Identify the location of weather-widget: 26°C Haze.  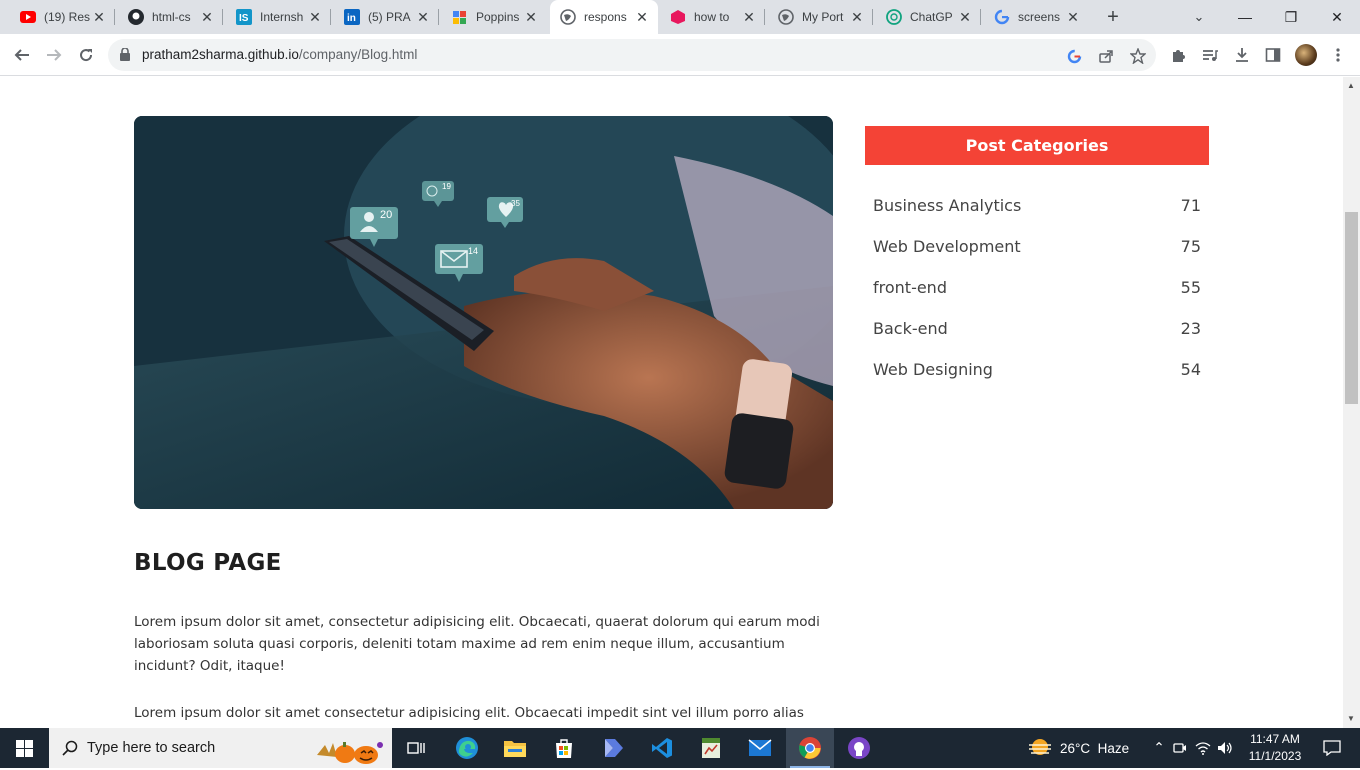
(1078, 748).